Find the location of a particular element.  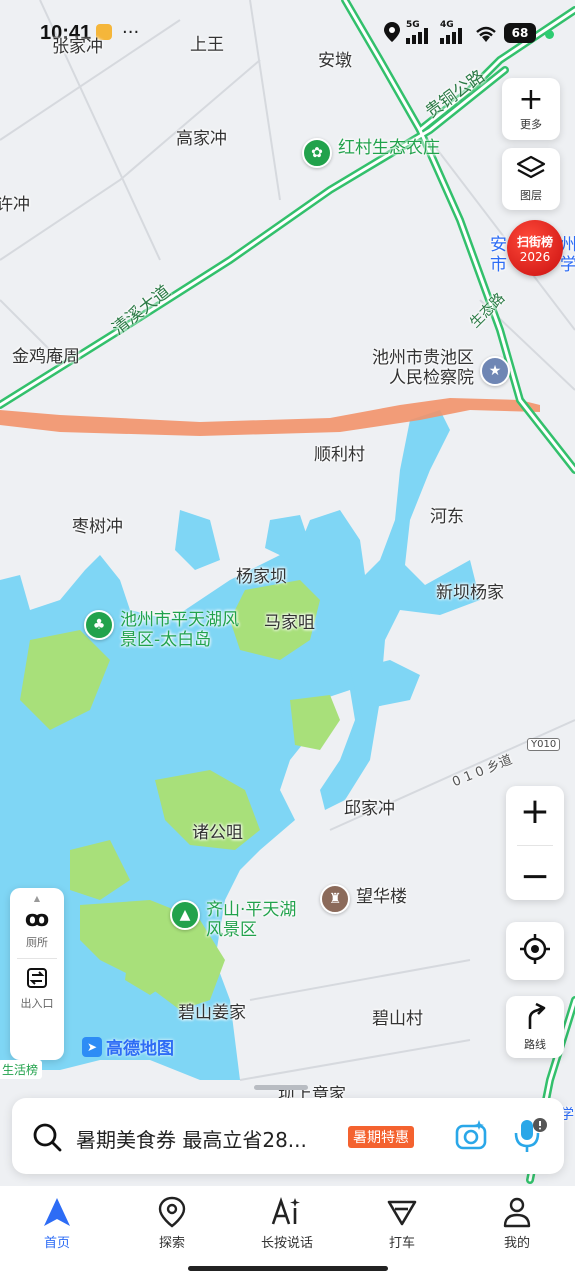

camera-scan-icon is located at coordinates (471, 1137).